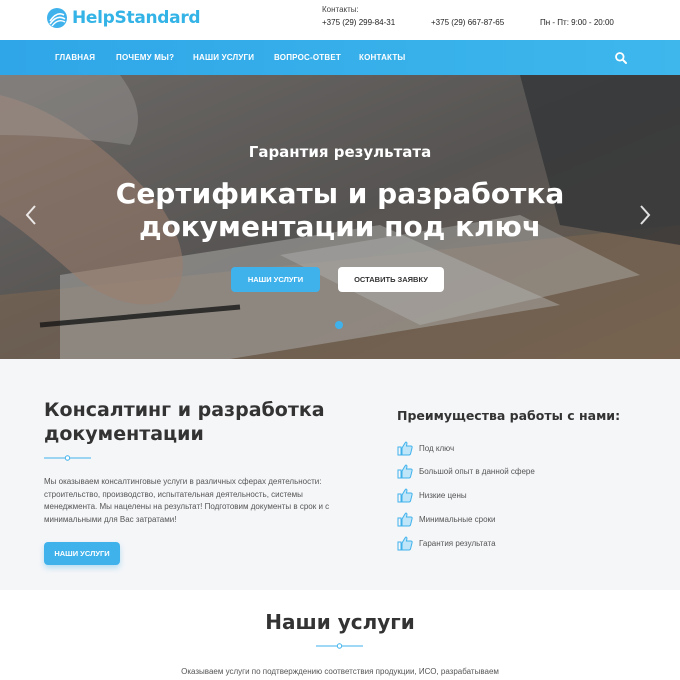 This screenshot has width=680, height=680. I want to click on hero-services-button: Наши услуги, so click(275, 279).